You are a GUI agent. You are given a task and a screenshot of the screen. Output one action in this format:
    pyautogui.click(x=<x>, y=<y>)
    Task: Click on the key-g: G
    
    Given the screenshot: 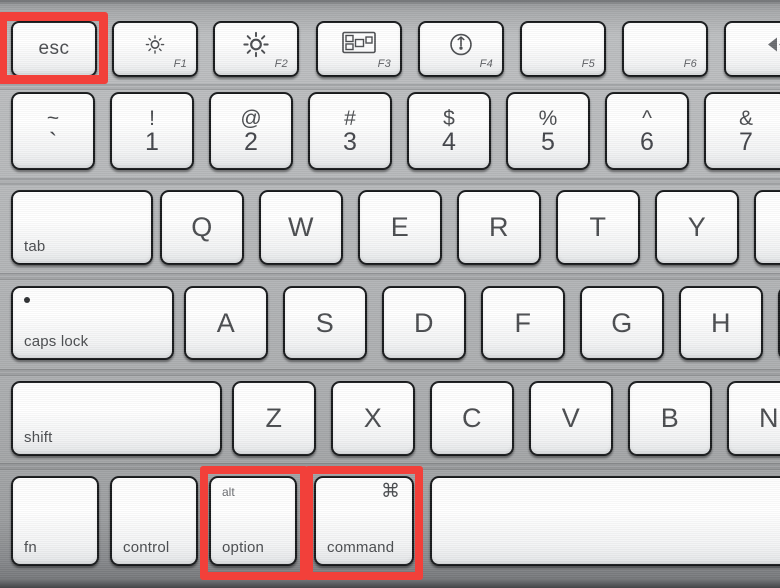 What is the action you would take?
    pyautogui.click(x=622, y=323)
    